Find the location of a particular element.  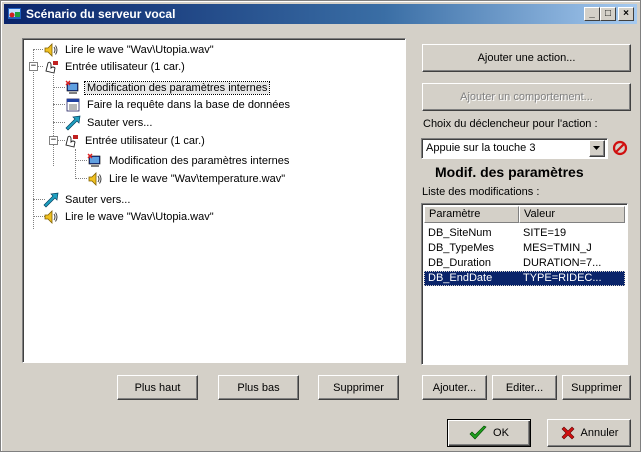

delete-modification-button: Supprimer is located at coordinates (596, 387).